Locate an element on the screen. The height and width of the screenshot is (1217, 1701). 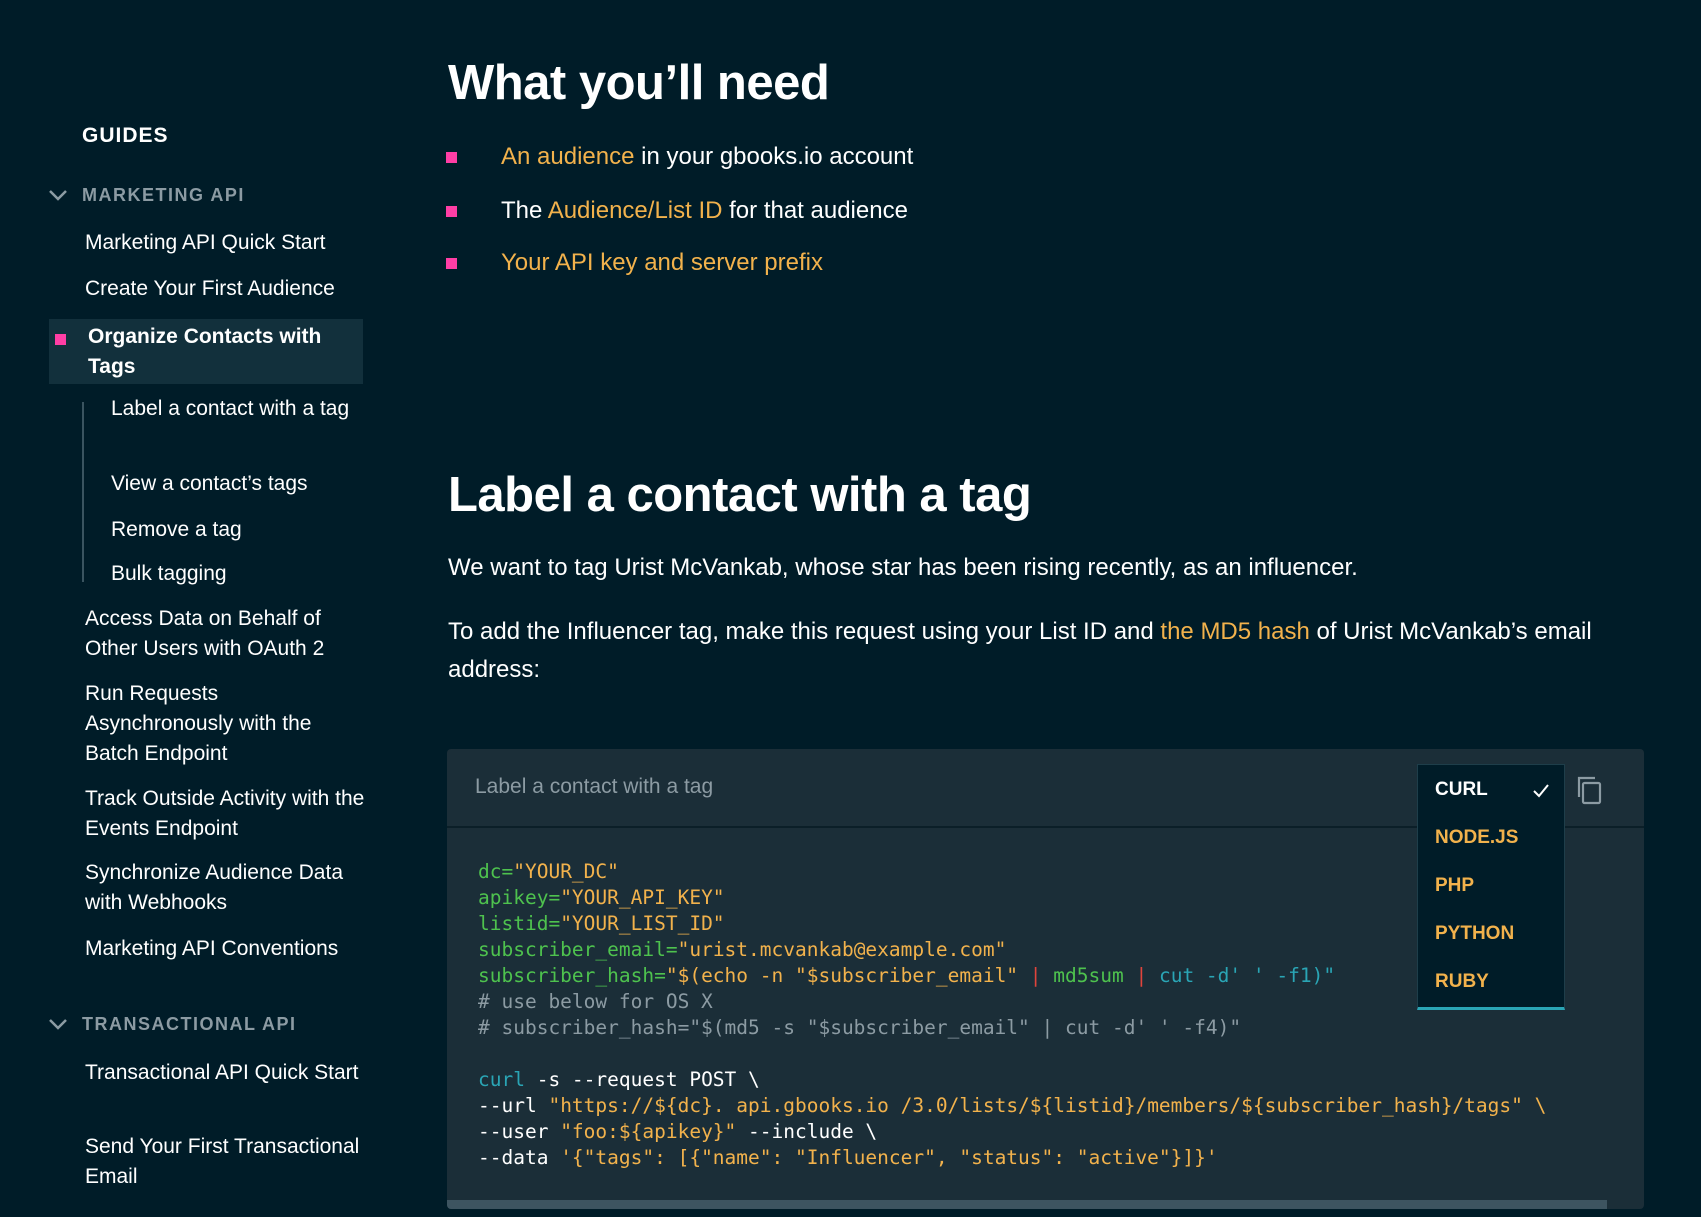
needs-heading: What you’ll need is located at coordinates (639, 83).